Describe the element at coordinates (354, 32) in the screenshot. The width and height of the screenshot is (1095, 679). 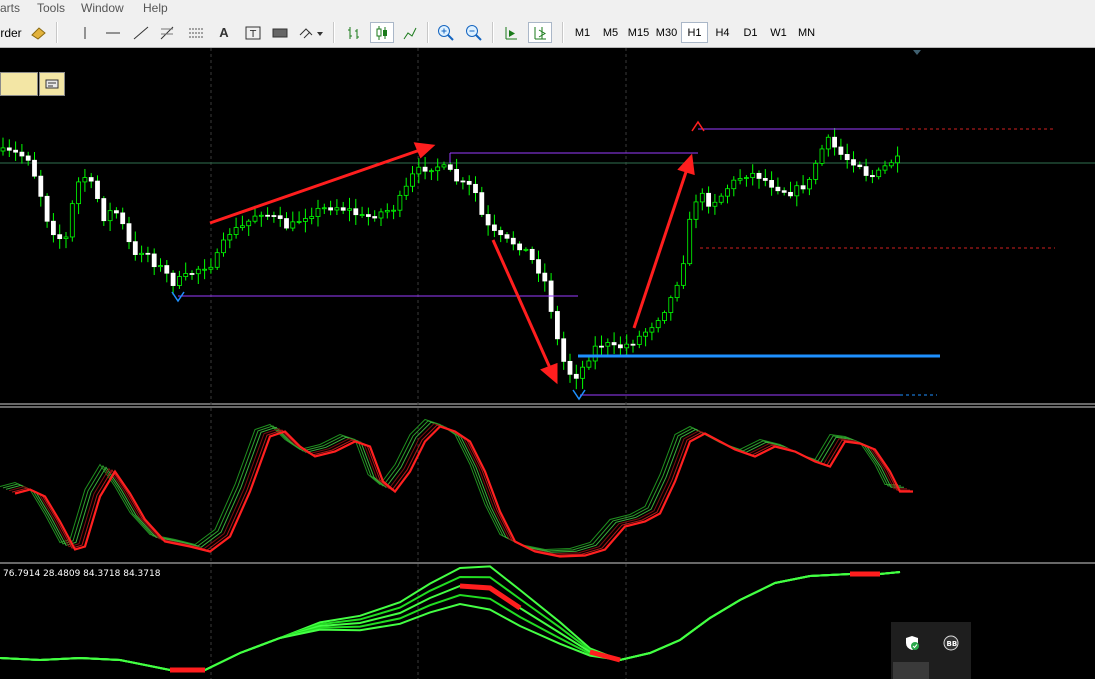
I see `bar-chart-icon` at that location.